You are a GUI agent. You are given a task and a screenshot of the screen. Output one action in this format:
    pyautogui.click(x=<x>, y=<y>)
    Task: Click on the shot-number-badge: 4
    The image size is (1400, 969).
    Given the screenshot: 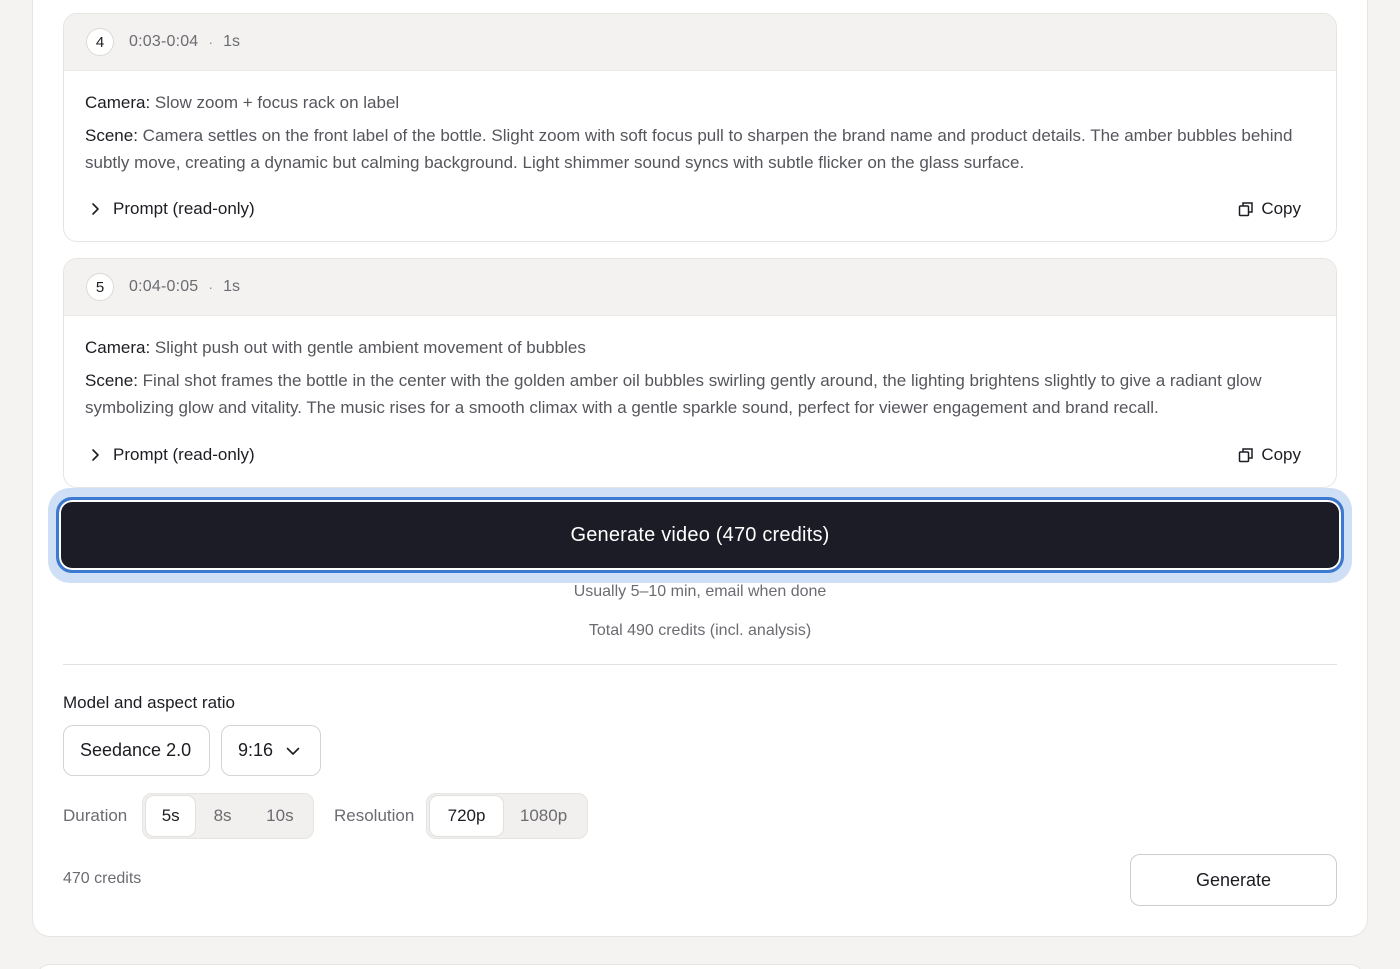 What is the action you would take?
    pyautogui.click(x=100, y=42)
    